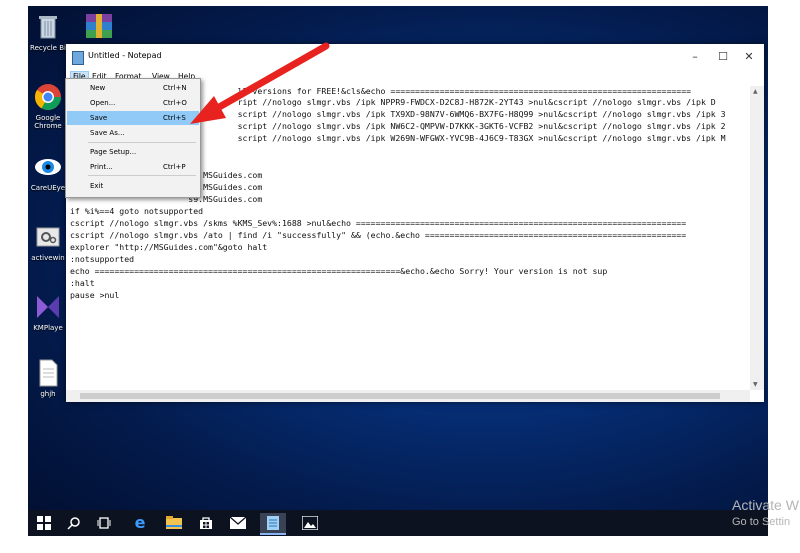 This screenshot has width=800, height=553. I want to click on notepad-icon, so click(78, 58).